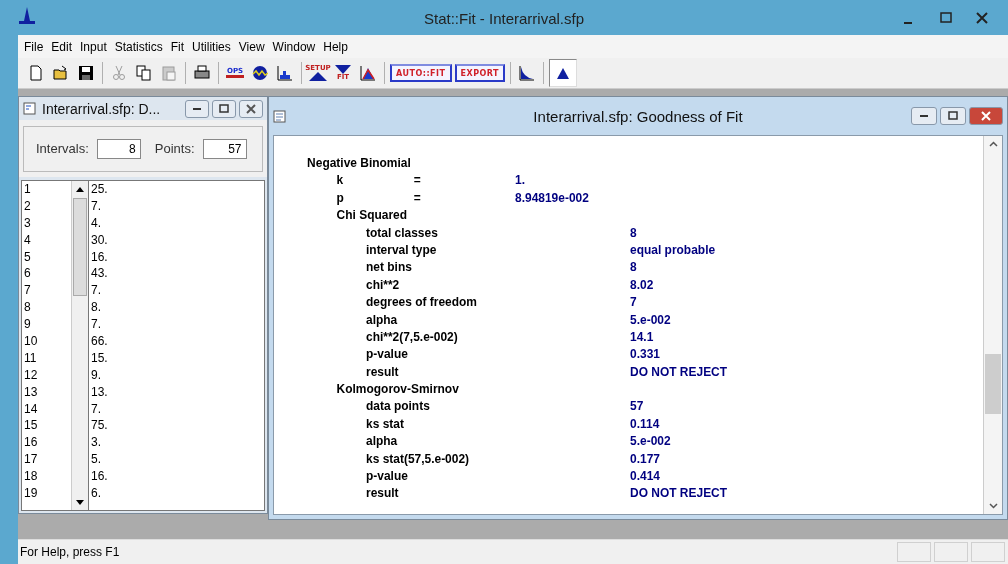 This screenshot has height=564, width=1008. Describe the element at coordinates (61, 73) in the screenshot. I see `open-folder-icon` at that location.